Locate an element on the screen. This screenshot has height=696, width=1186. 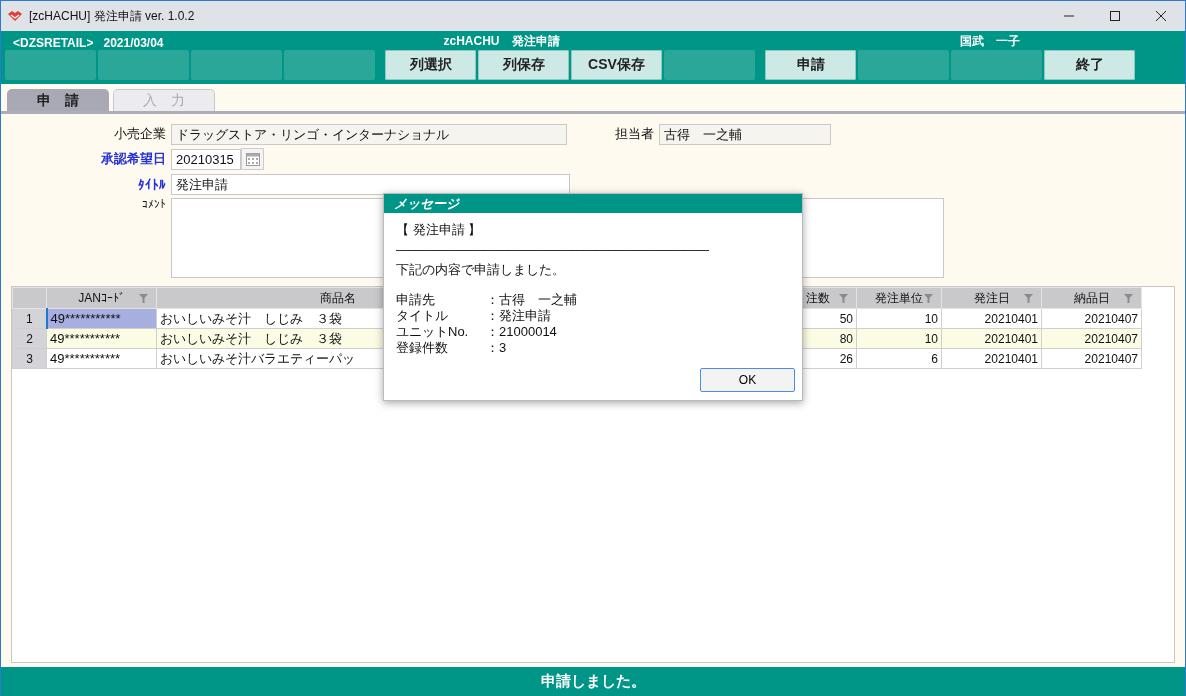
field-label: ﾀｲﾄﾙ is located at coordinates (152, 184).